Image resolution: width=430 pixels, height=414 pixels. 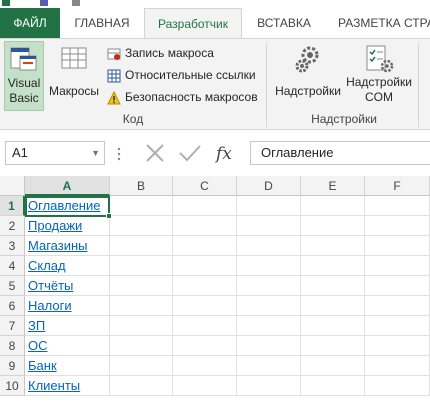 What do you see at coordinates (190, 153) in the screenshot?
I see `enter-check-icon` at bounding box center [190, 153].